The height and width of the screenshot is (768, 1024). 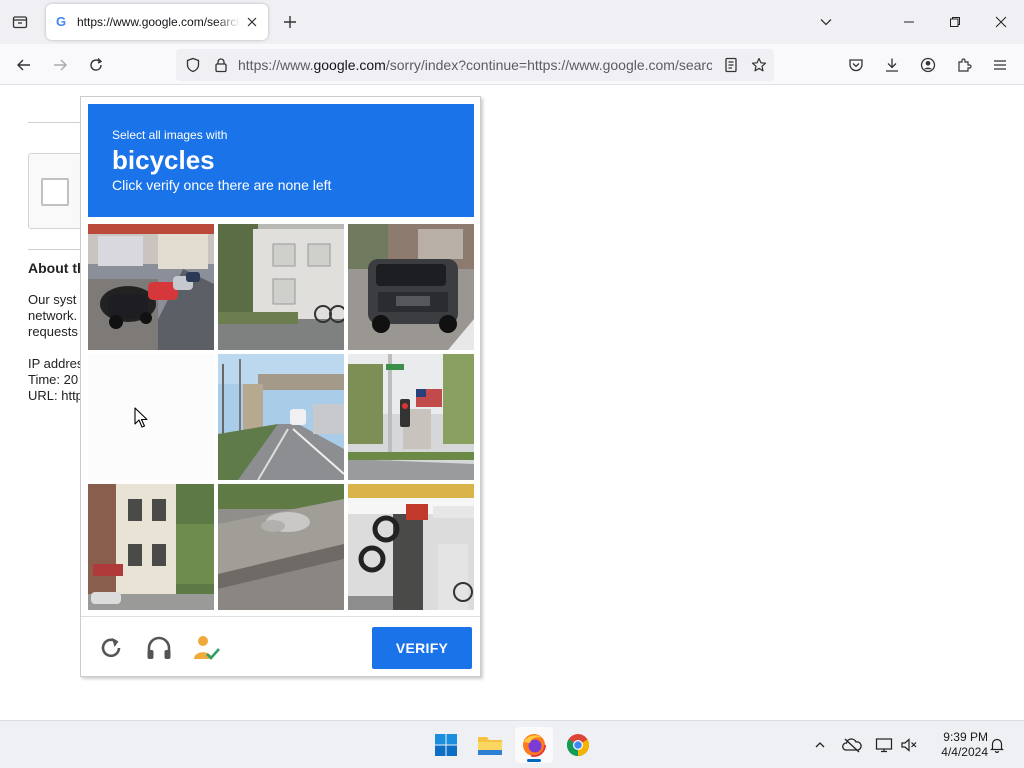 I want to click on start-button, so click(x=446, y=745).